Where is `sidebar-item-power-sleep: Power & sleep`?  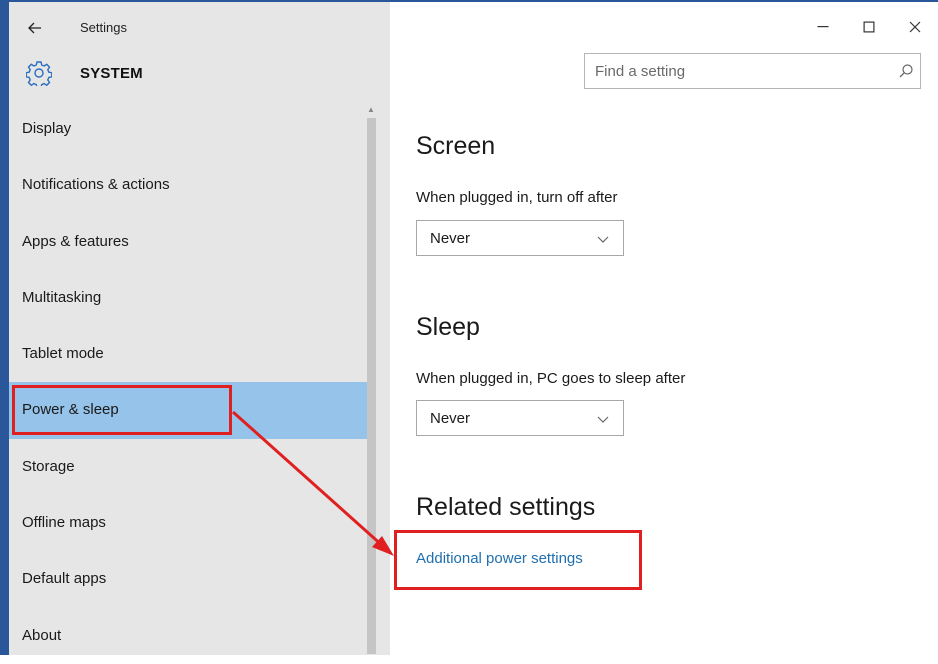
sidebar-item-power-sleep: Power & sleep is located at coordinates (190, 410).